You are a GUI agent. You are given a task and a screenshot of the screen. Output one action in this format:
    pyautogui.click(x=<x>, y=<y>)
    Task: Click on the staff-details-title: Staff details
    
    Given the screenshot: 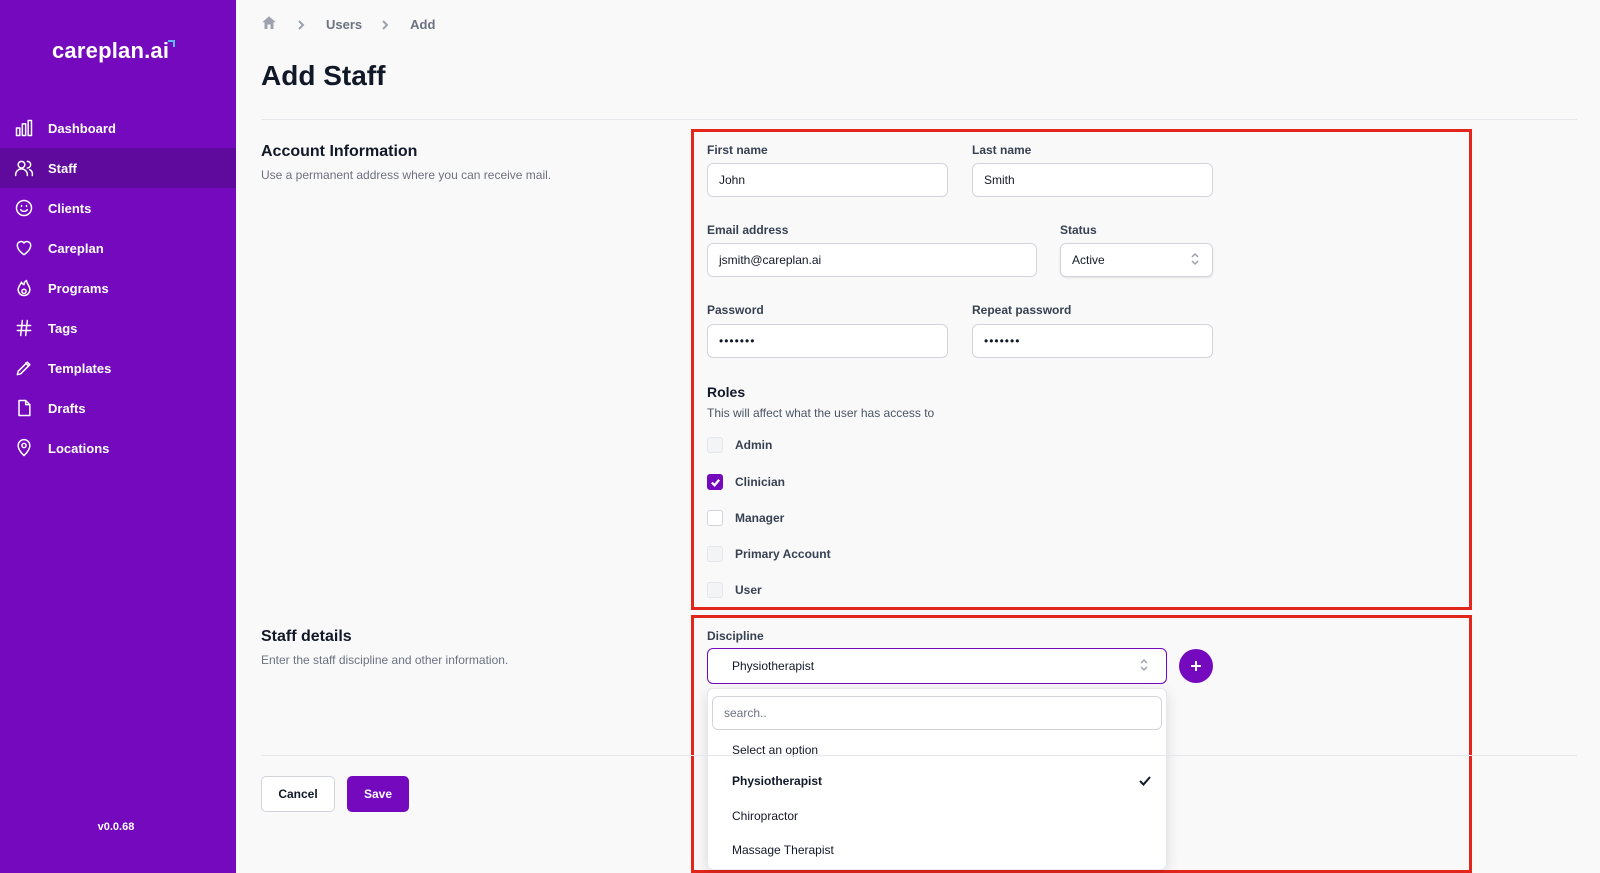 What is the action you would take?
    pyautogui.click(x=306, y=636)
    